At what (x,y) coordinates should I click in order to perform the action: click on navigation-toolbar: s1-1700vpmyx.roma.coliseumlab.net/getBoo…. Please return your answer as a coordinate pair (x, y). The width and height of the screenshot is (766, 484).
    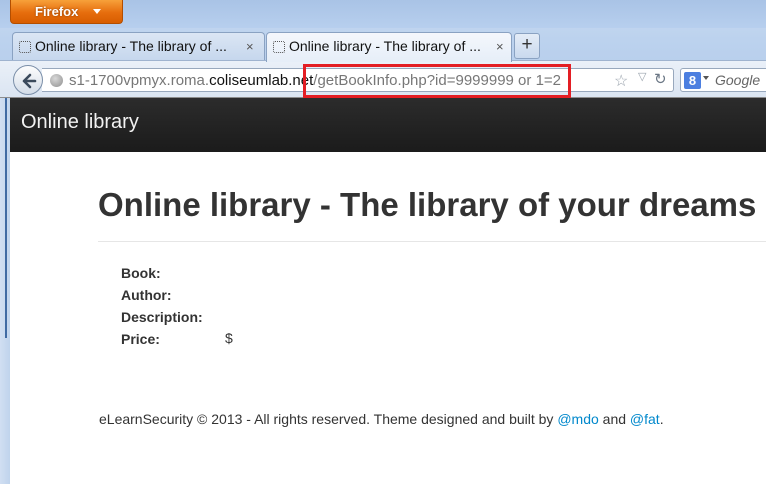
    Looking at the image, I should click on (383, 79).